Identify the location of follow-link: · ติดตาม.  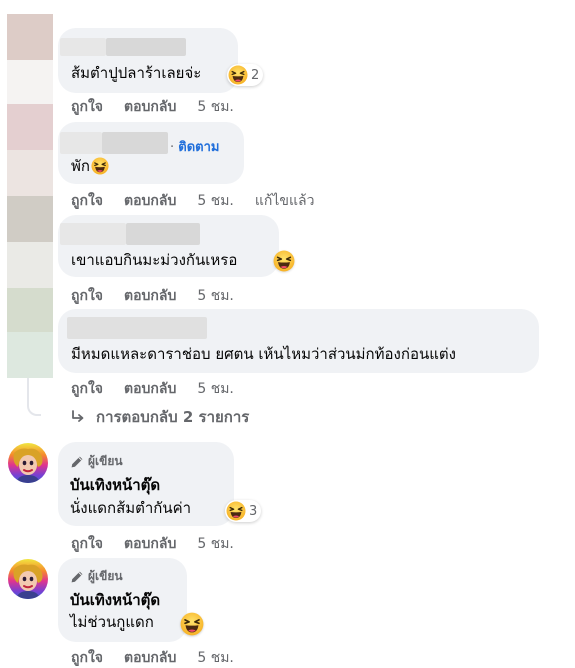
(194, 146).